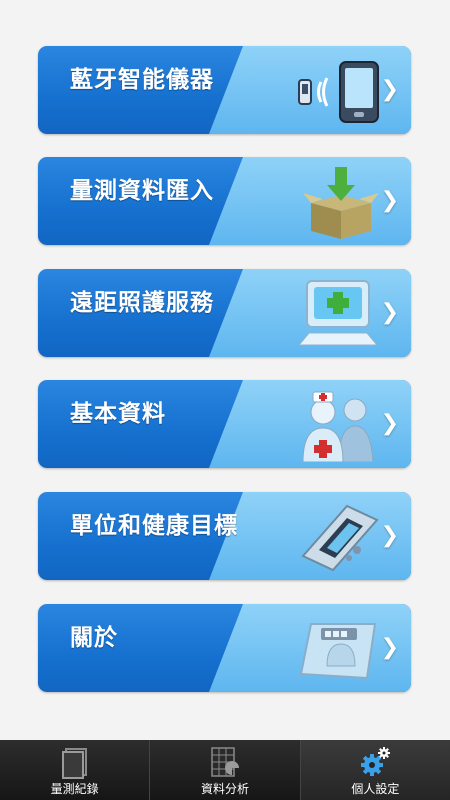  What do you see at coordinates (224, 648) in the screenshot?
I see `menu-item-about: 關於 ❯` at bounding box center [224, 648].